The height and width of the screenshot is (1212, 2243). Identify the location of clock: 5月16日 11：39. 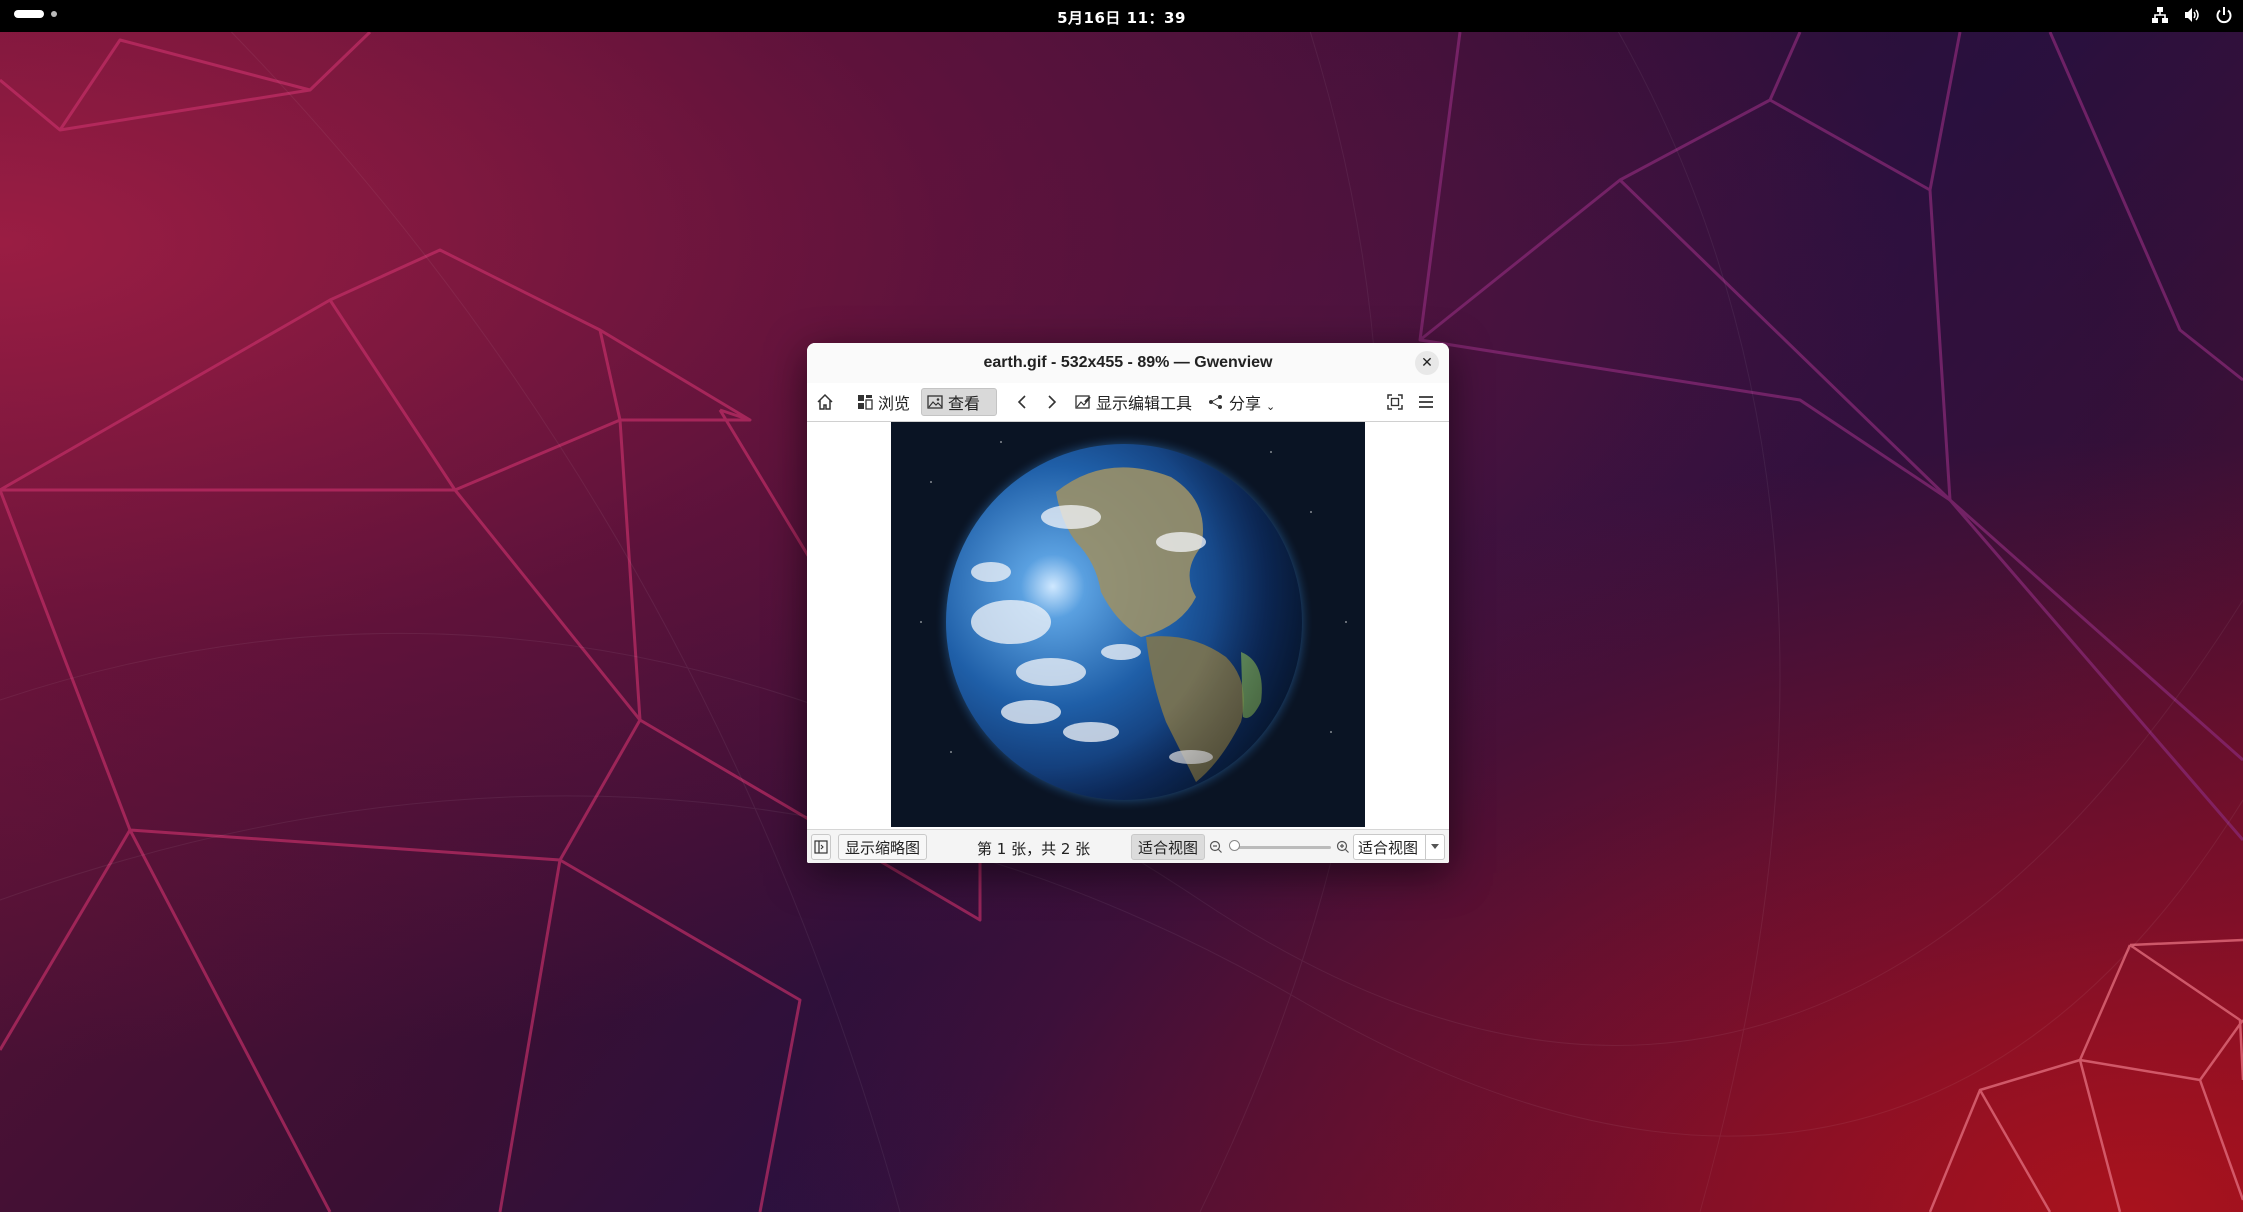
(1121, 17).